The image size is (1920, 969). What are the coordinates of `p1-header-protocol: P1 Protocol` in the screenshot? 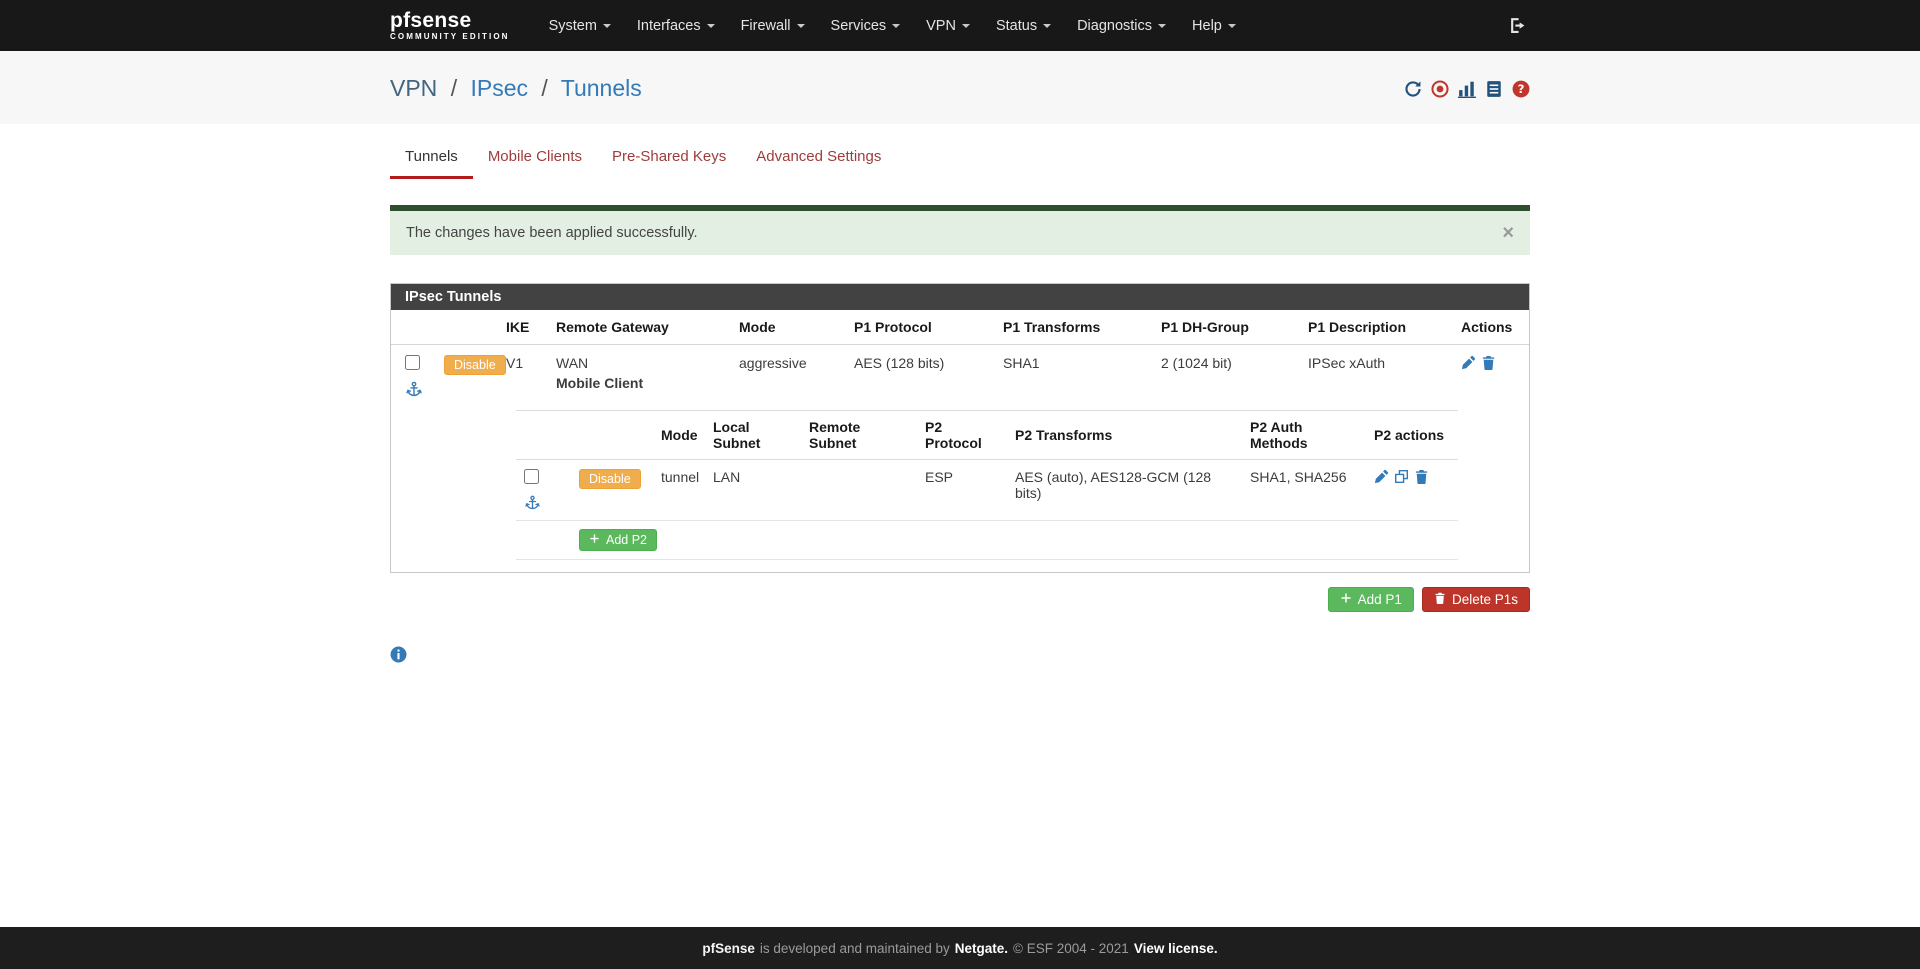 It's located at (920, 327).